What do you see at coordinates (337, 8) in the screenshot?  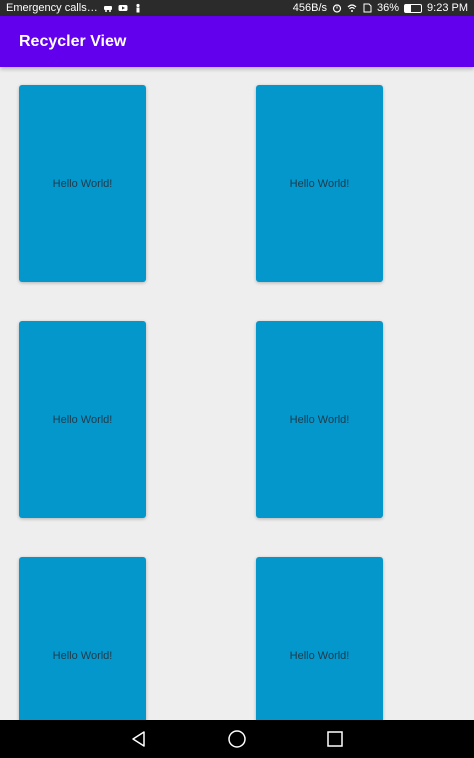 I see `alarm-icon` at bounding box center [337, 8].